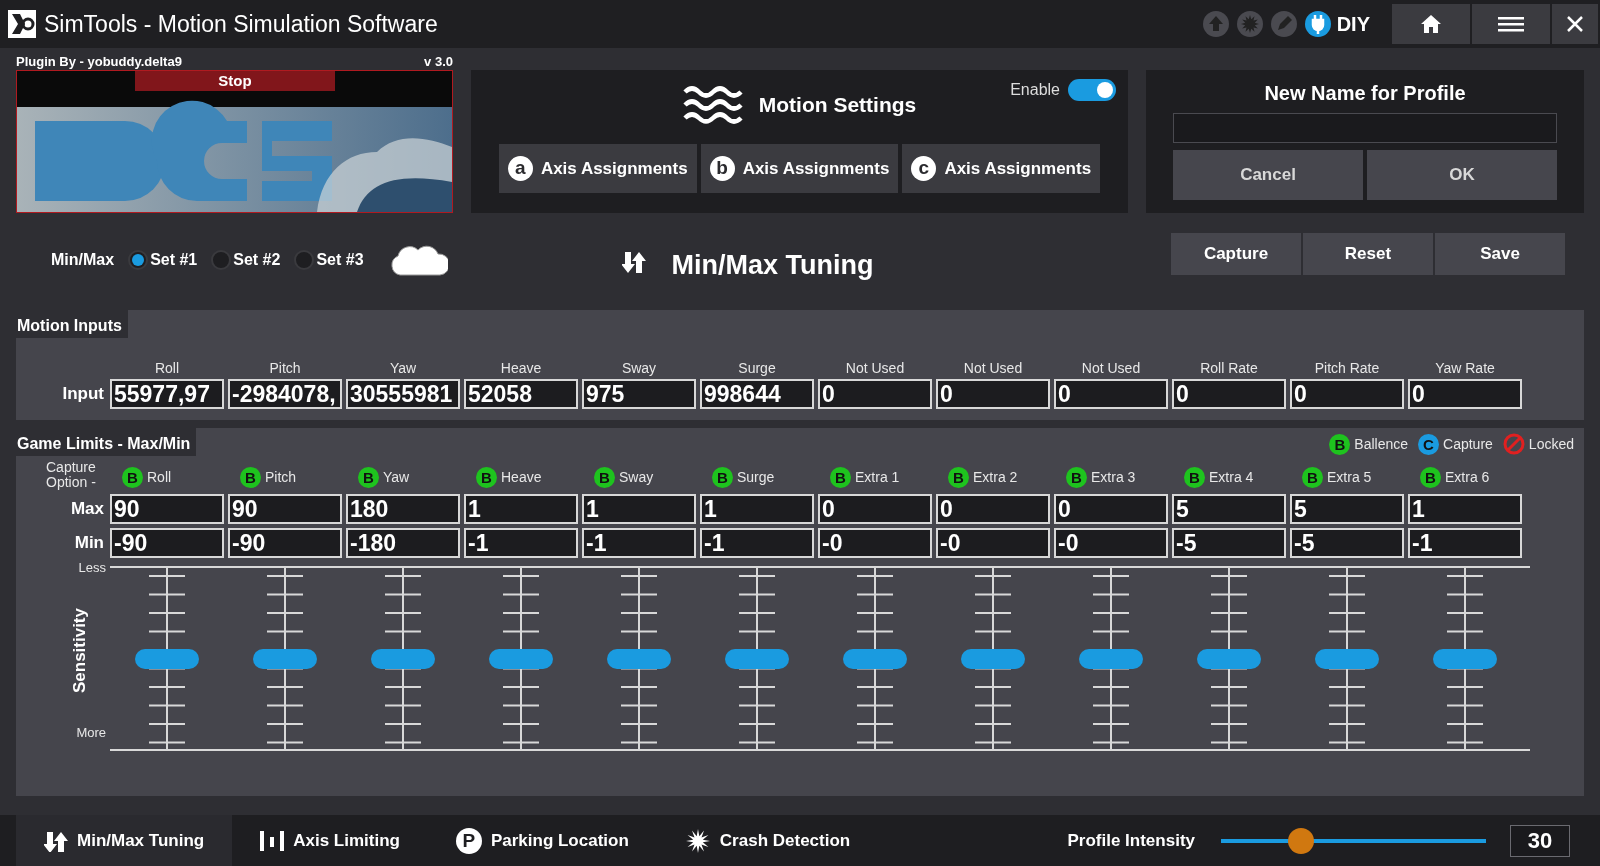 The image size is (1600, 866). Describe the element at coordinates (163, 260) in the screenshot. I see `set-radio: Set #1` at that location.